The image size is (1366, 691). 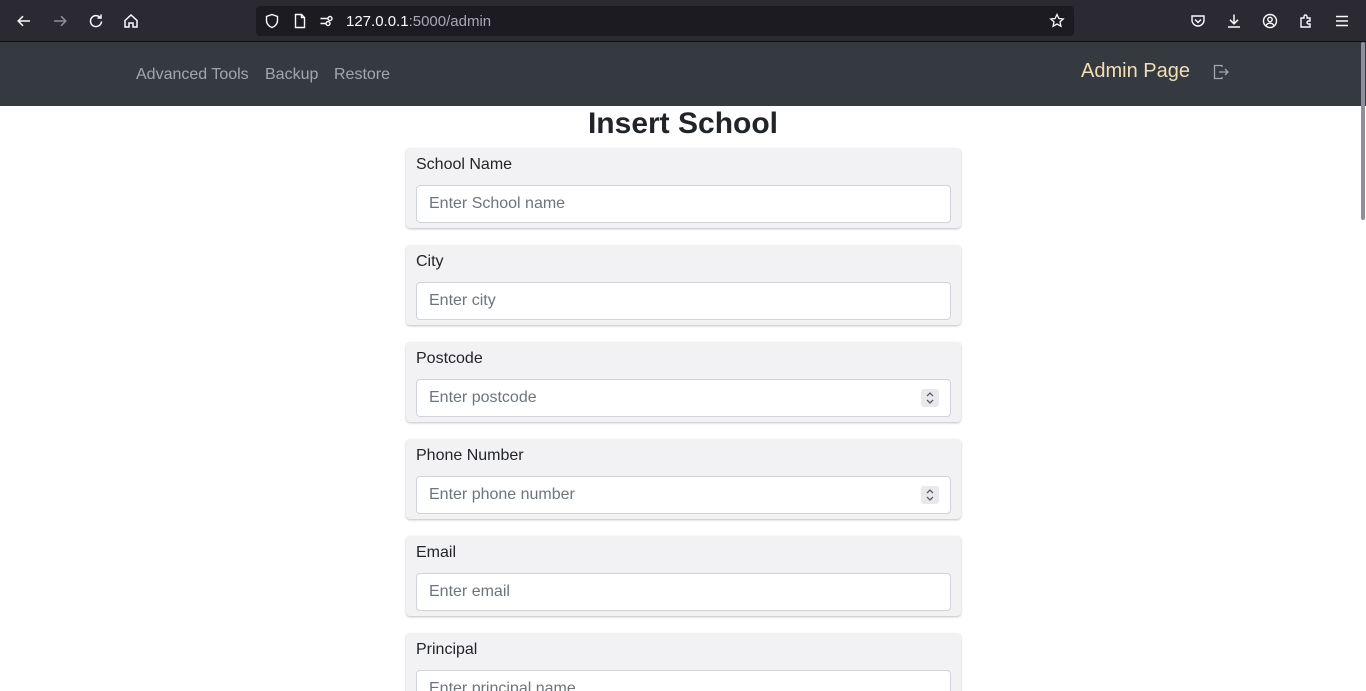 What do you see at coordinates (464, 164) in the screenshot?
I see `school-name-label: School Name` at bounding box center [464, 164].